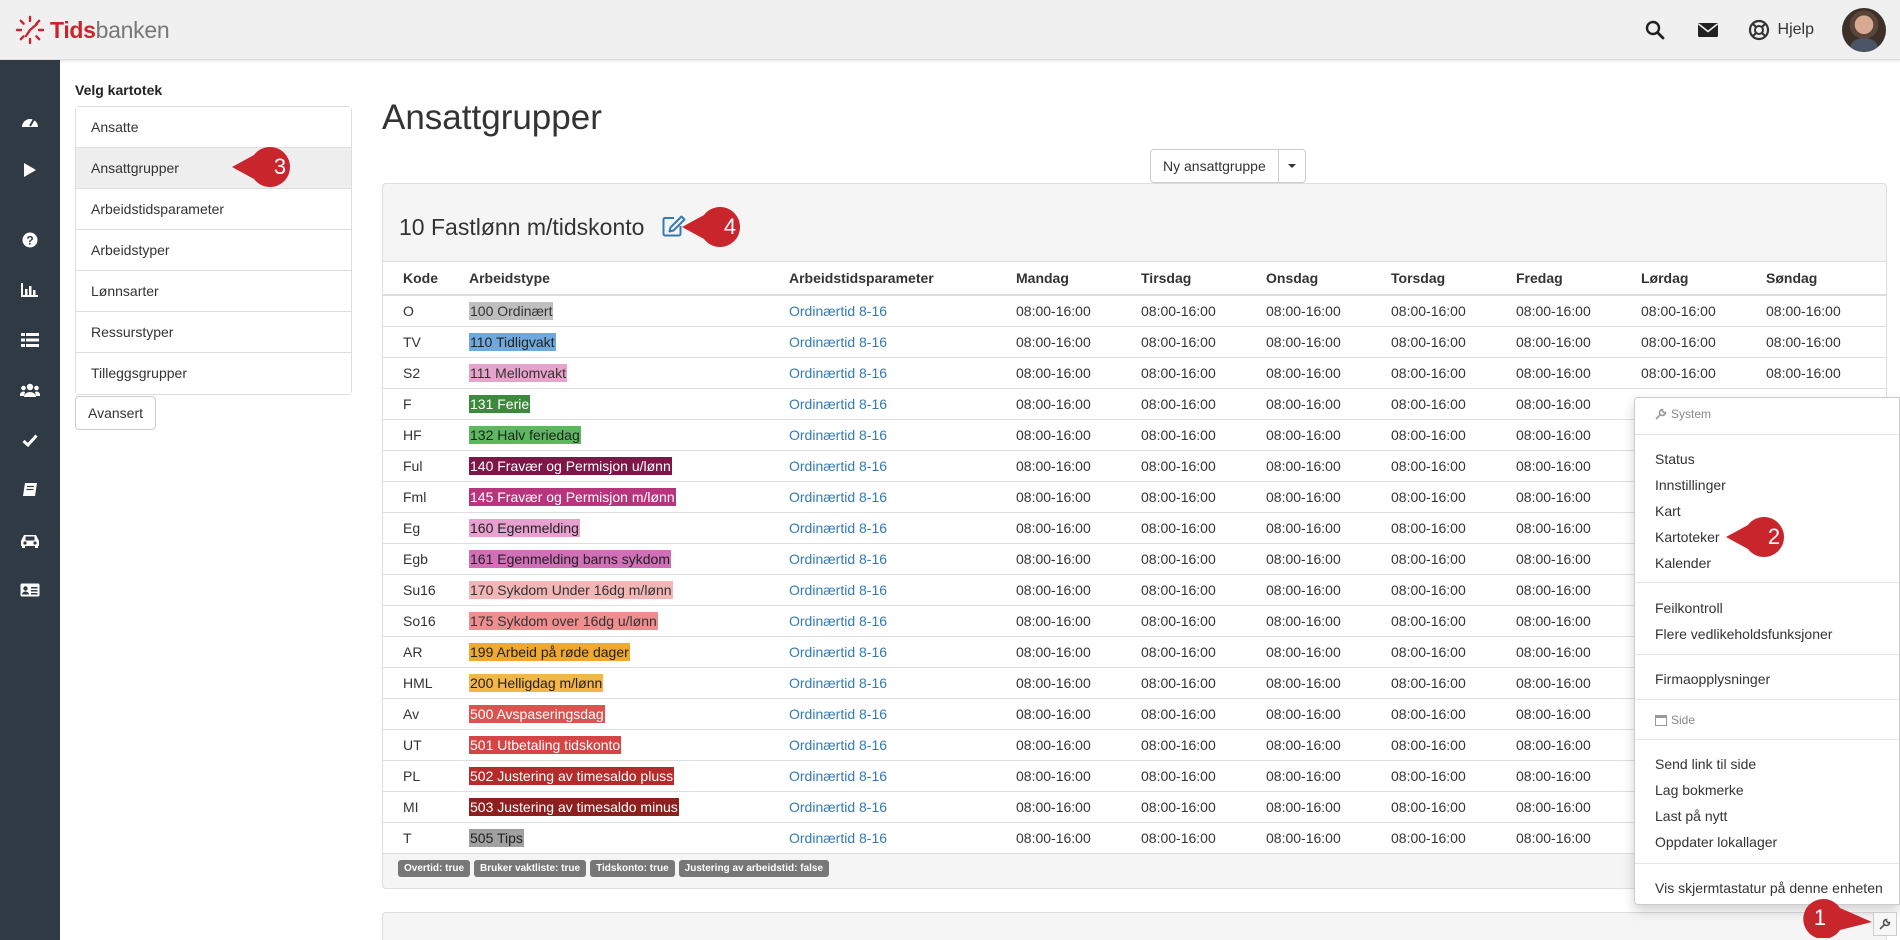 Image resolution: width=1900 pixels, height=940 pixels. I want to click on cell-kode: F, so click(416, 404).